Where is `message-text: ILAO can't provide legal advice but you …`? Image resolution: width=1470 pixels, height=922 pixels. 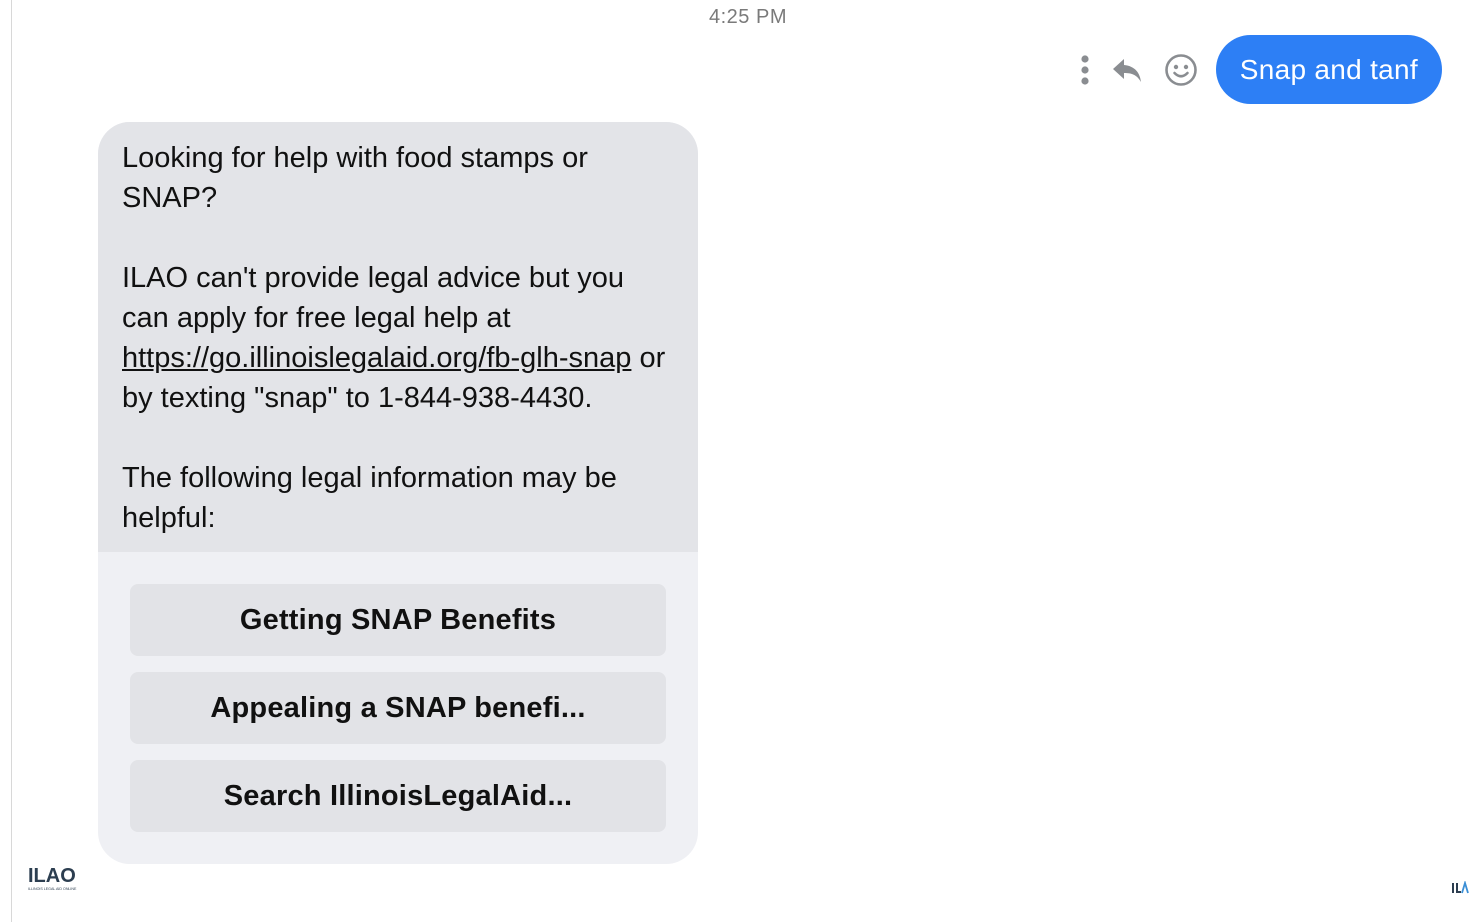
message-text: ILAO can't provide legal advice but you … is located at coordinates (373, 298).